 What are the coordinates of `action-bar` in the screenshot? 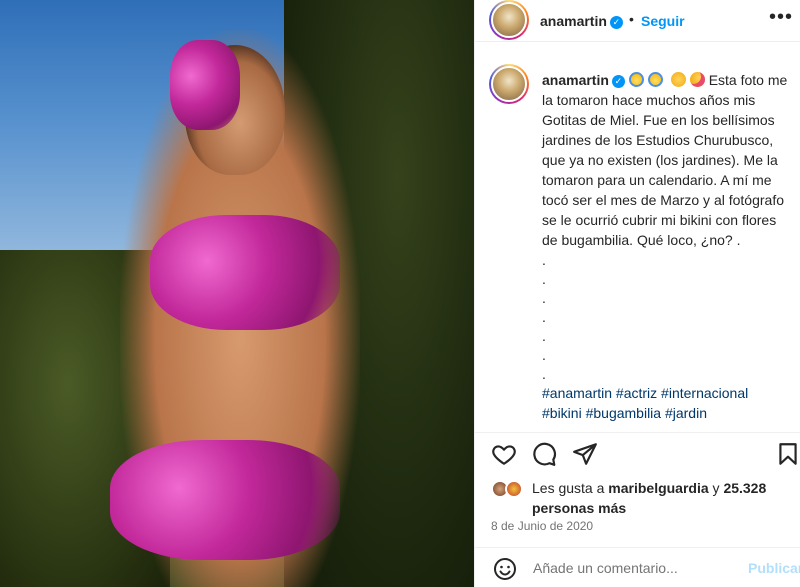 It's located at (637, 451).